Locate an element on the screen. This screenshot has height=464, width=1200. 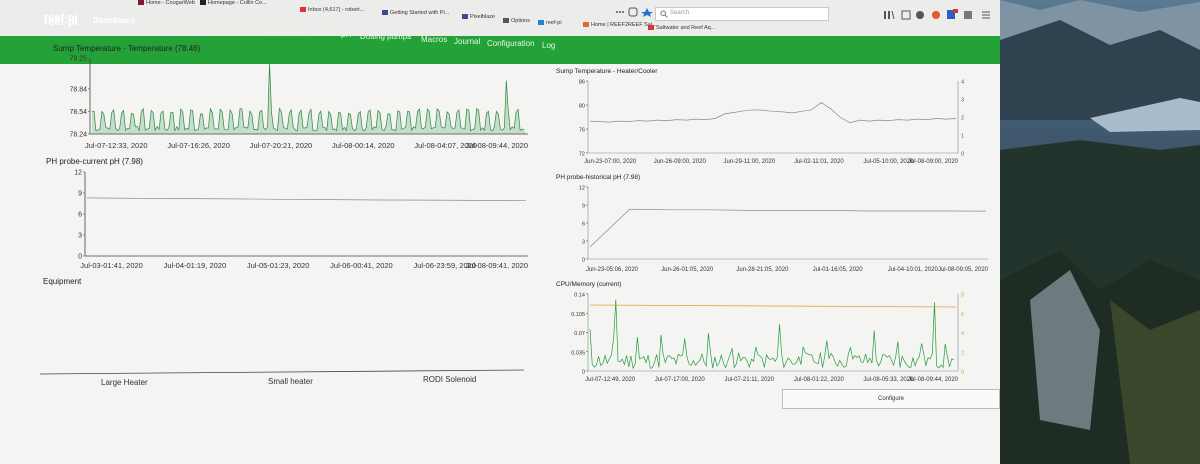
y-tick-label: 0.14 is located at coordinates (579, 296).